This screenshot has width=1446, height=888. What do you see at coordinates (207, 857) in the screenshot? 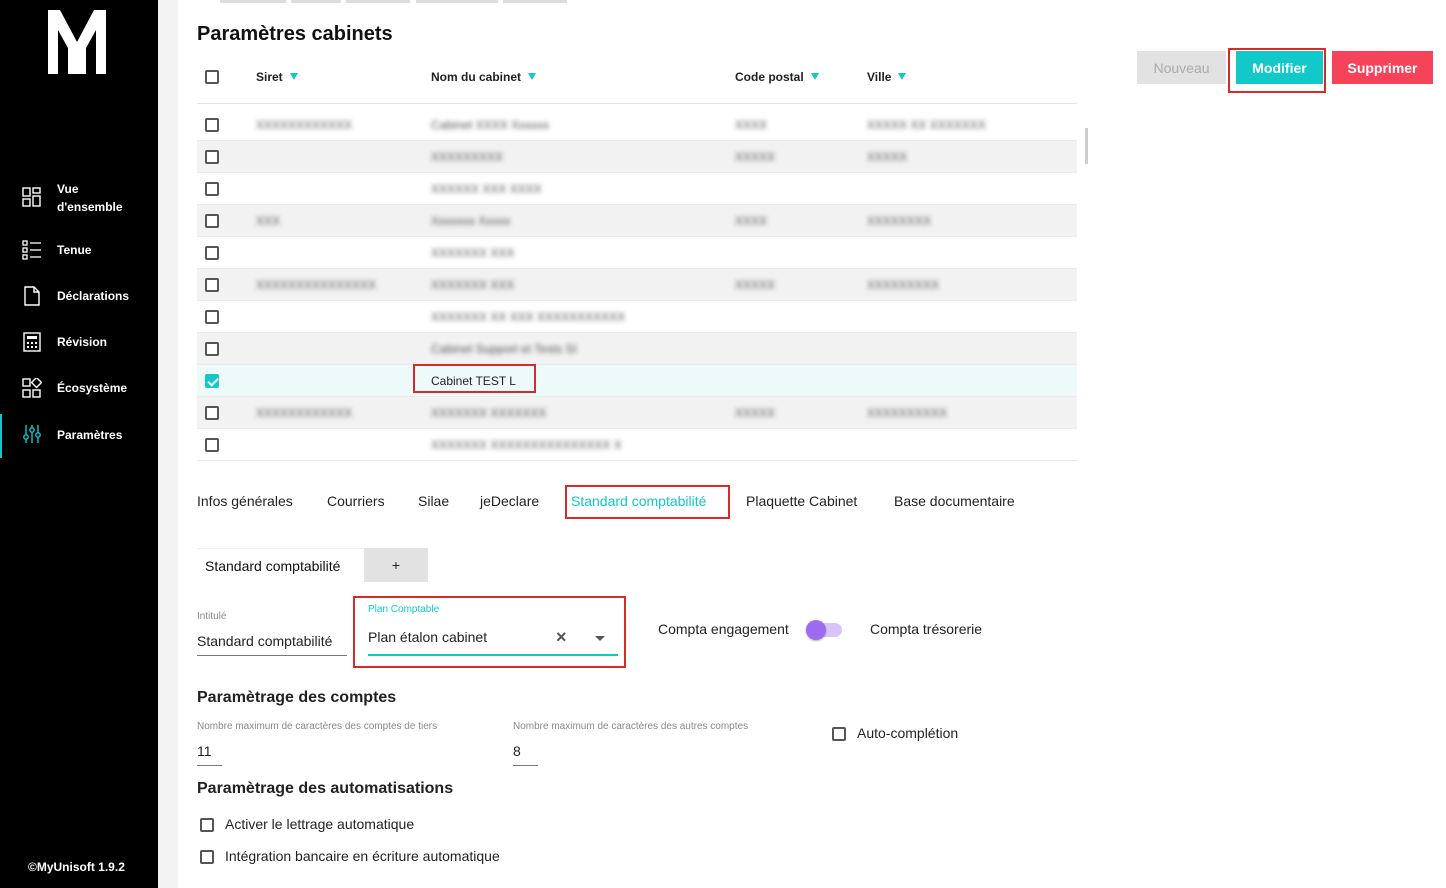
I see `bancaire-checkbox` at bounding box center [207, 857].